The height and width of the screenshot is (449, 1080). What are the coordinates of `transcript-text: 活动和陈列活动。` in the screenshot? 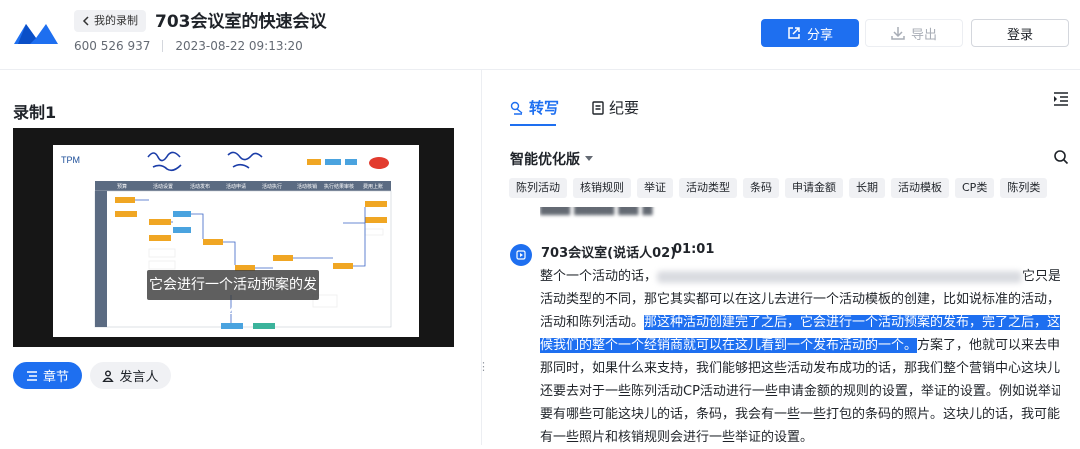 It's located at (592, 322).